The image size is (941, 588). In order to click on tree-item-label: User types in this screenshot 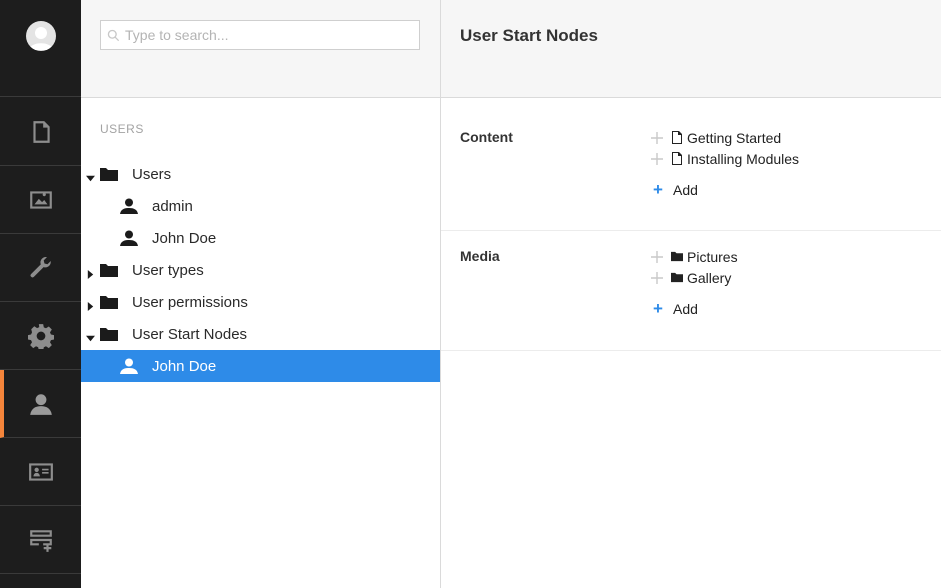, I will do `click(168, 270)`.